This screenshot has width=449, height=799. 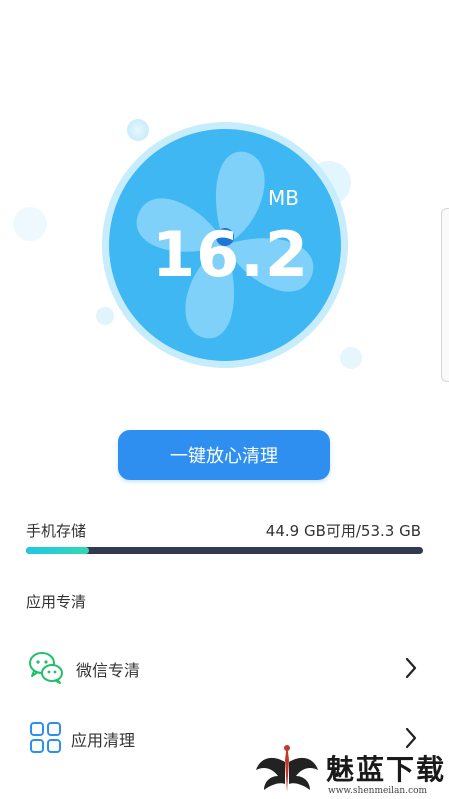 What do you see at coordinates (378, 791) in the screenshot?
I see `watermark-url: www.shenmeilan.com` at bounding box center [378, 791].